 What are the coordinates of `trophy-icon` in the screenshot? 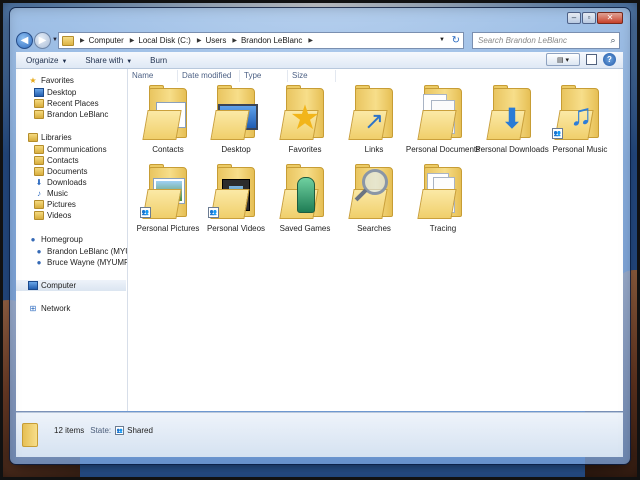 It's located at (306, 195).